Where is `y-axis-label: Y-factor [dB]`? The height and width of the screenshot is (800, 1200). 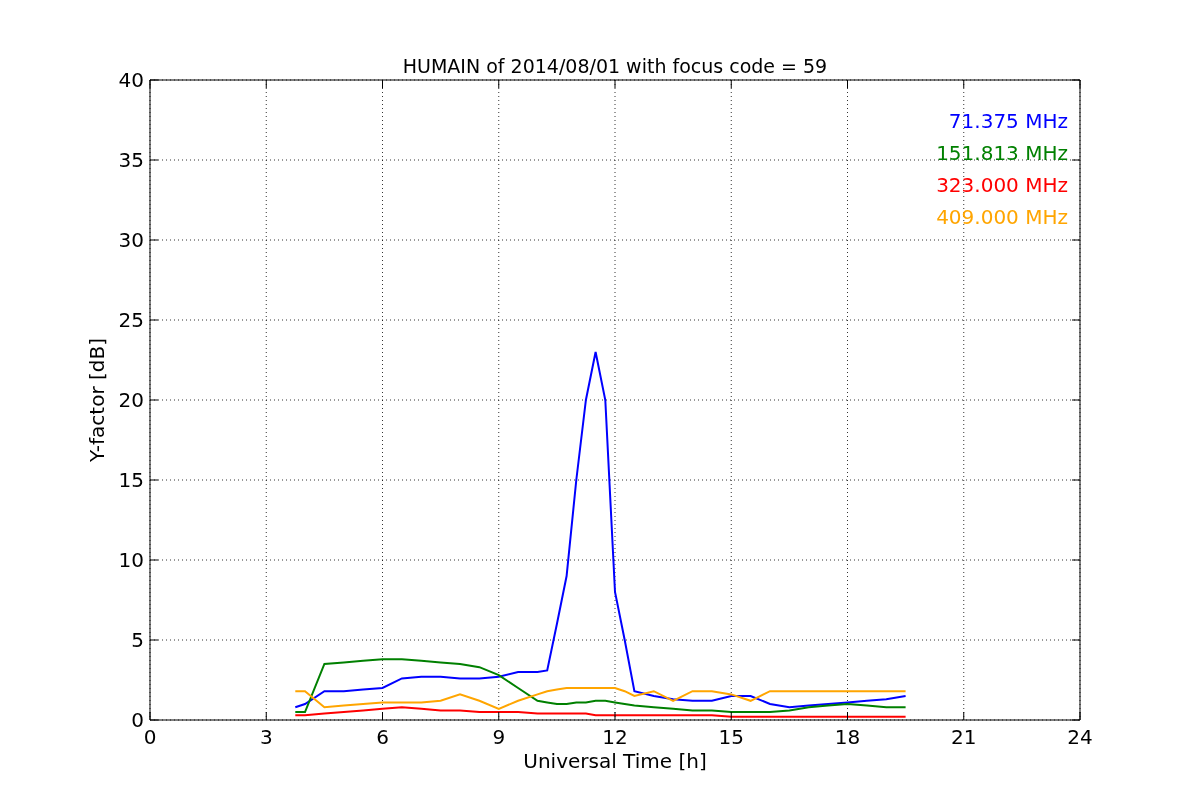 y-axis-label: Y-factor [dB] is located at coordinates (97, 400).